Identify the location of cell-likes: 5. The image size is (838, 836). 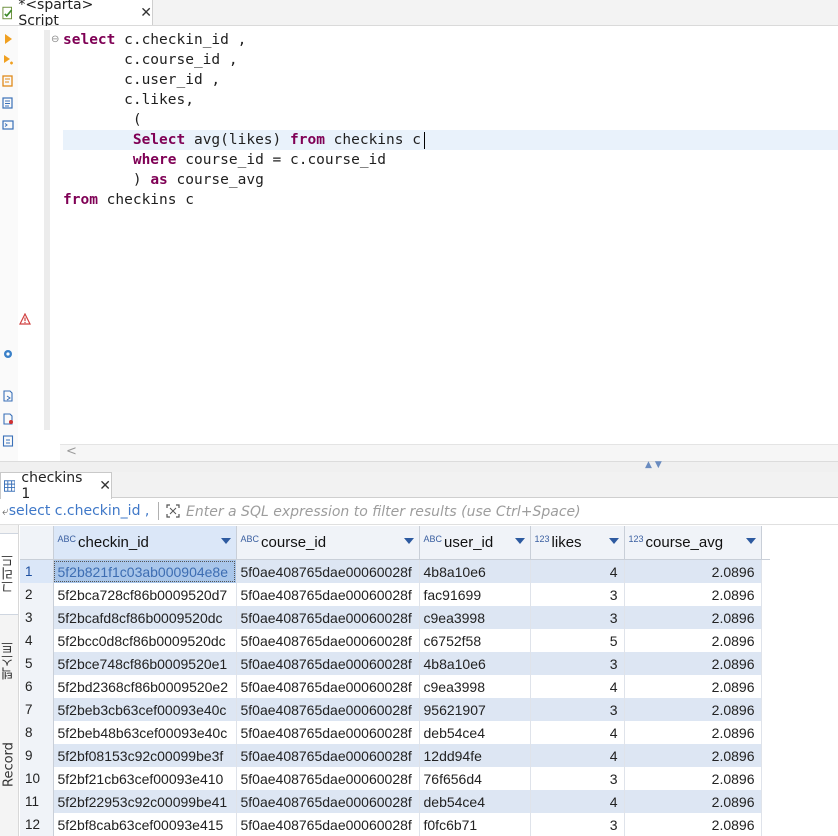
(577, 640).